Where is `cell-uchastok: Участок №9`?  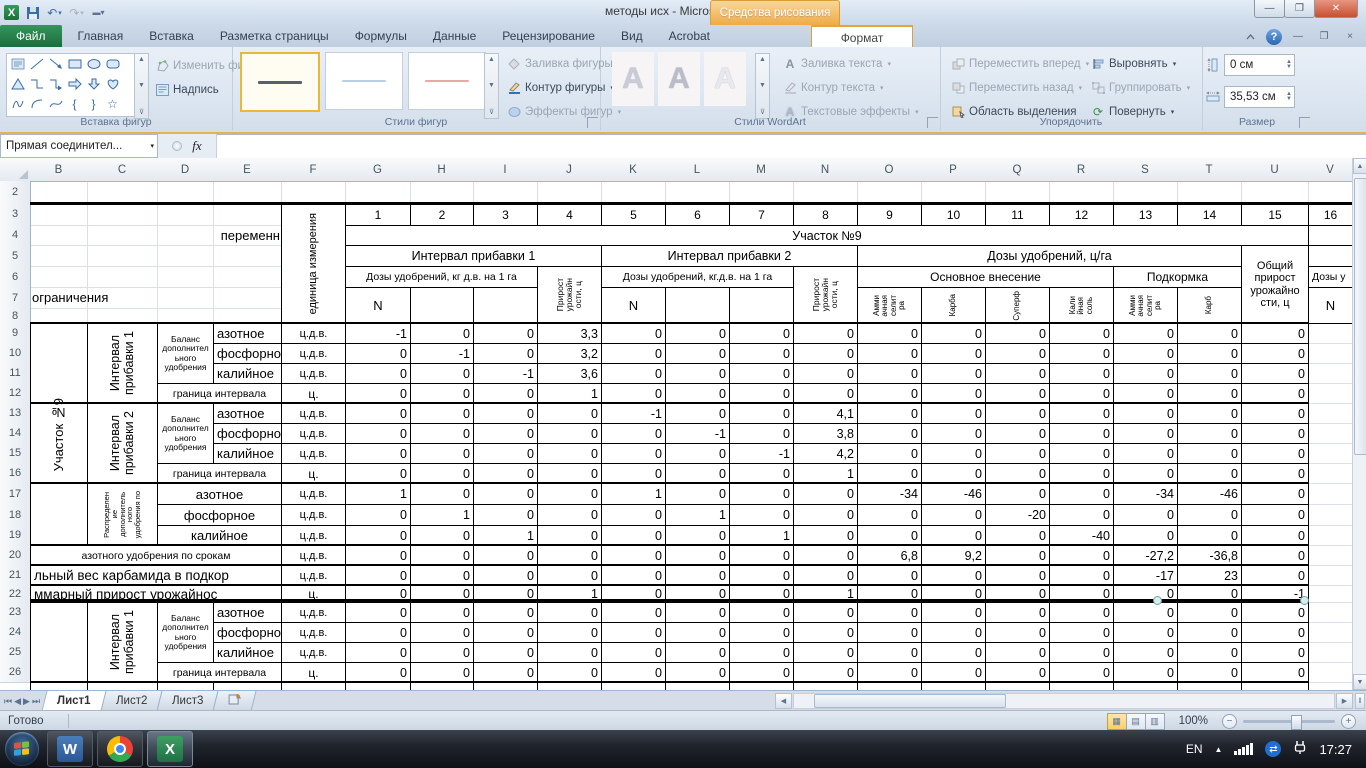
cell-uchastok: Участок №9 is located at coordinates (827, 235).